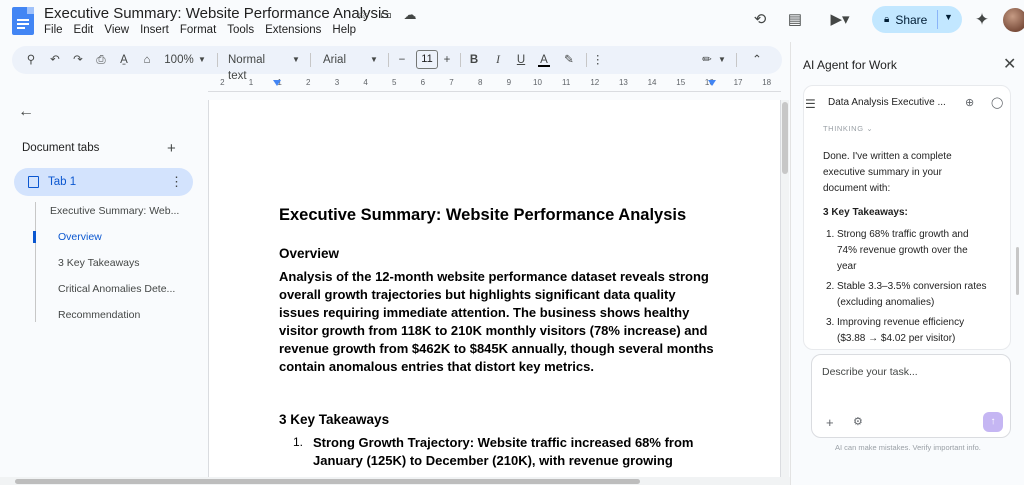  I want to click on highlight-icon: ✎, so click(569, 60).